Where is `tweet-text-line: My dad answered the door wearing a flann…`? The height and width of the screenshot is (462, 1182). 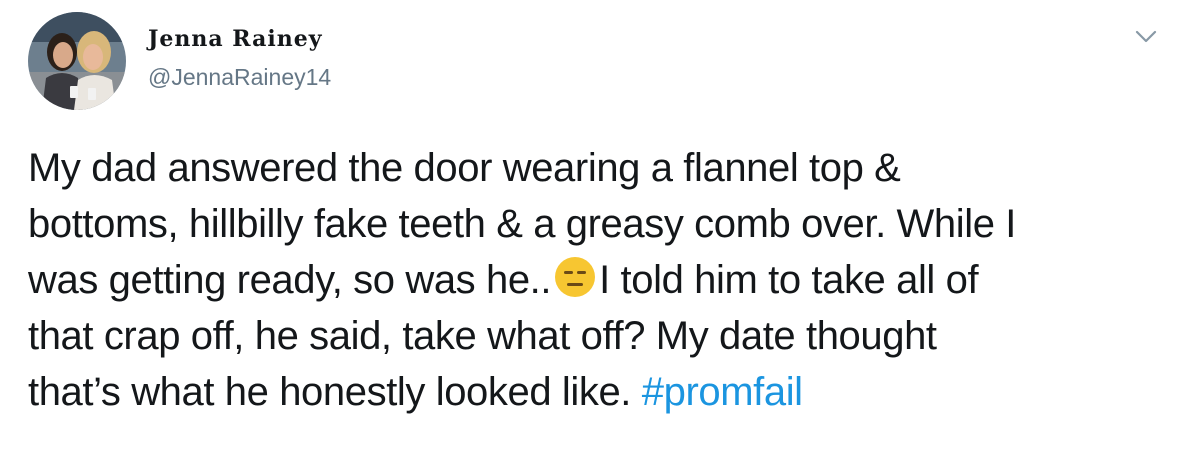
tweet-text-line: My dad answered the door wearing a flann… is located at coordinates (464, 168).